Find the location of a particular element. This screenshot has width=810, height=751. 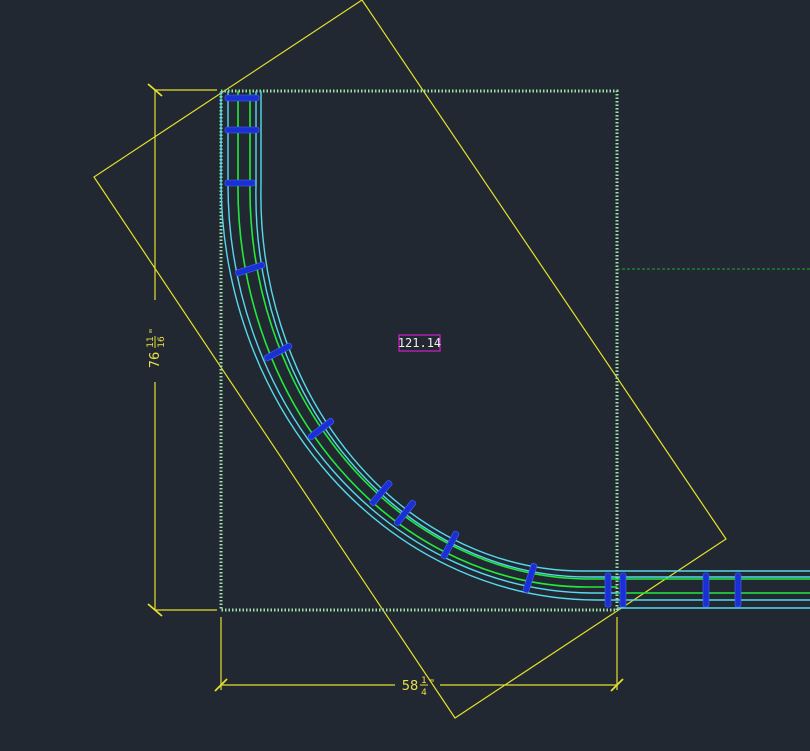

height-dimension is located at coordinates (182, 350).